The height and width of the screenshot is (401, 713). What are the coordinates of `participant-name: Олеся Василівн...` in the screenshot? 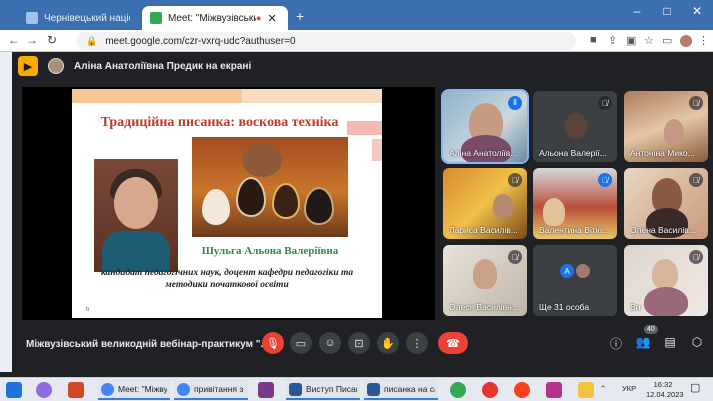 It's located at (484, 307).